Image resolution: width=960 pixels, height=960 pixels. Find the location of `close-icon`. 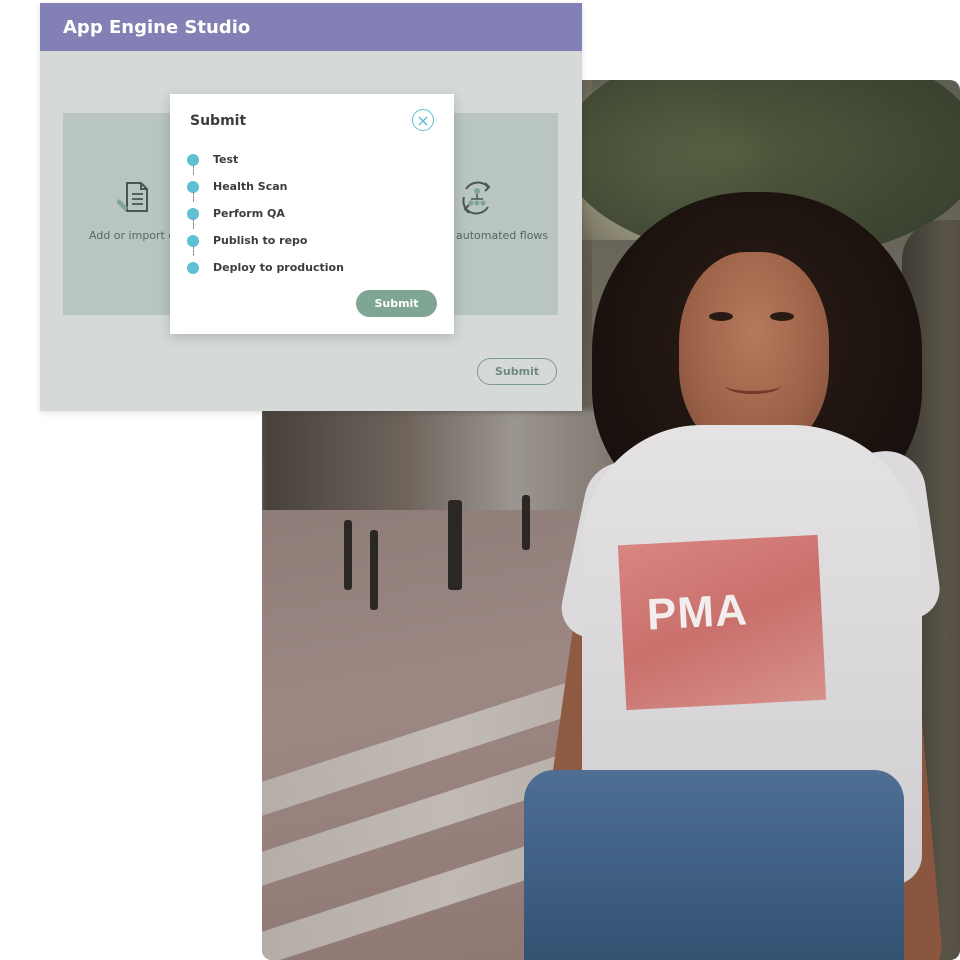

close-icon is located at coordinates (423, 120).